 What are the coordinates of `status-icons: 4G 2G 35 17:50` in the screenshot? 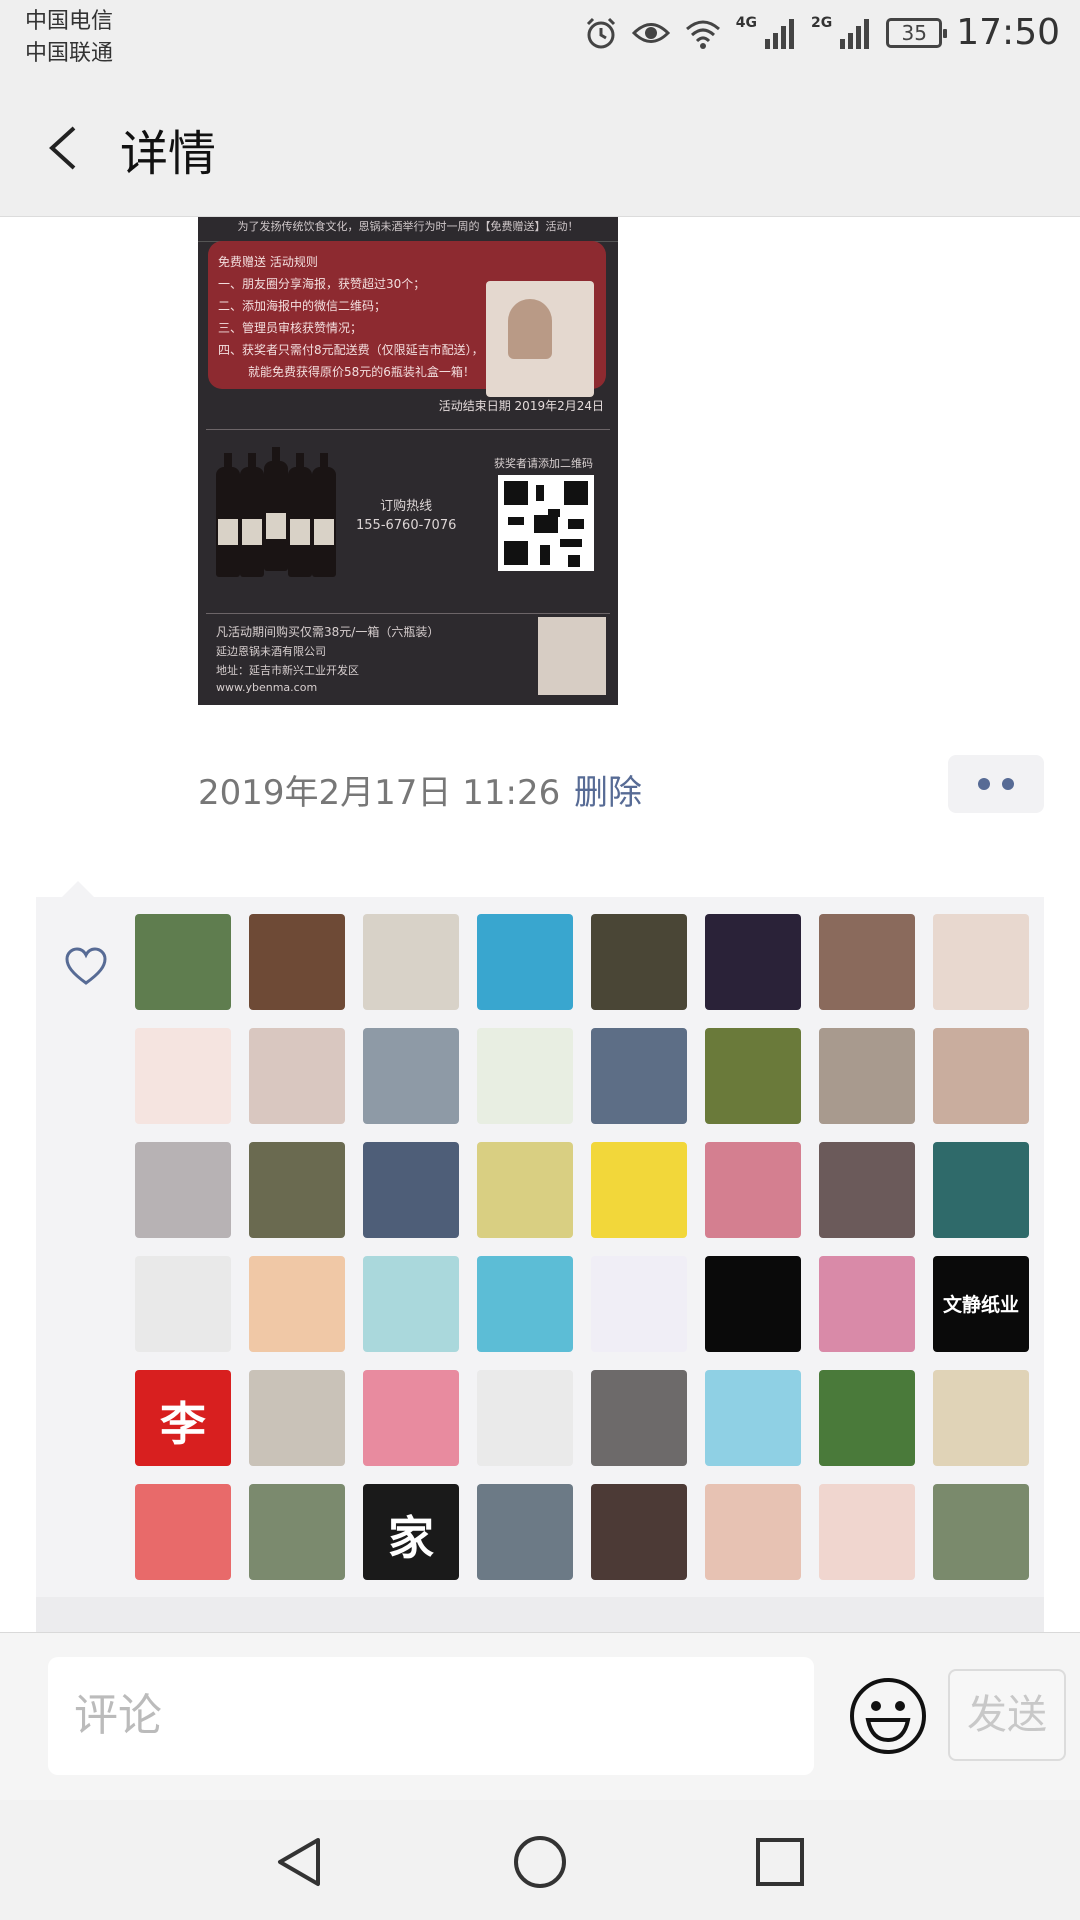 It's located at (822, 32).